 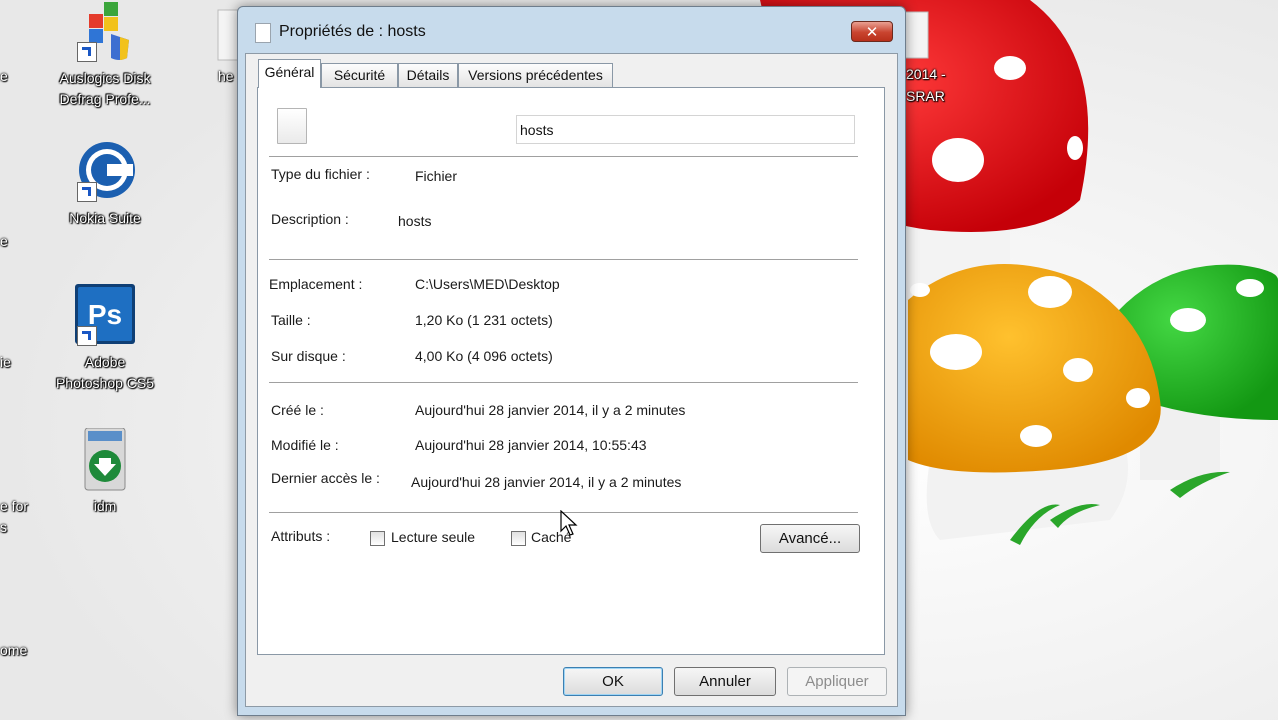 What do you see at coordinates (297, 410) in the screenshot?
I see `created-label: Créé le :` at bounding box center [297, 410].